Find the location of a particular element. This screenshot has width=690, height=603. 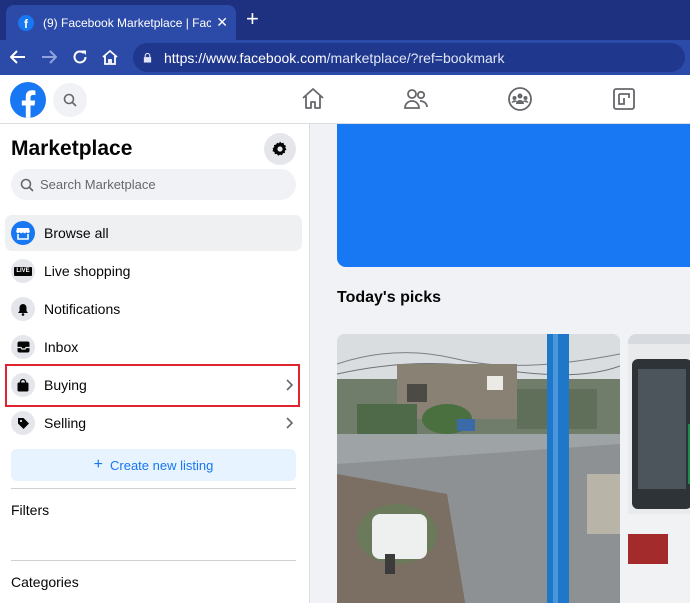

url-path: /marketplace/?ref=bookmark is located at coordinates (415, 57).